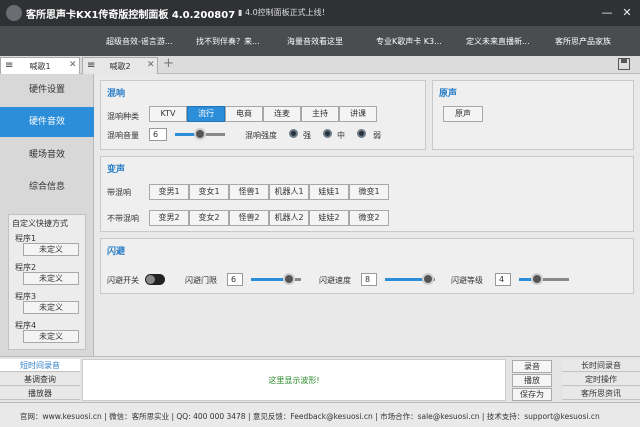 The height and width of the screenshot is (427, 640). Describe the element at coordinates (315, 41) in the screenshot. I see `promo-link-3: 海量音效看这里` at that location.